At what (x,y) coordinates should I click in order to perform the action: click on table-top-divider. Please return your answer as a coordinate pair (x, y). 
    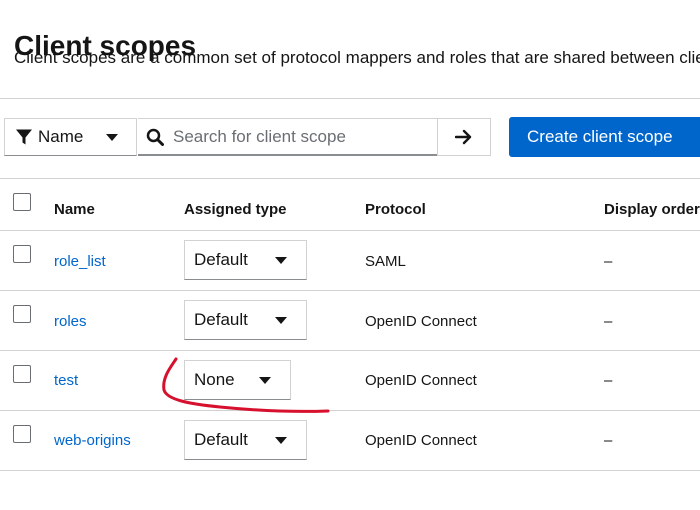
    Looking at the image, I should click on (350, 178).